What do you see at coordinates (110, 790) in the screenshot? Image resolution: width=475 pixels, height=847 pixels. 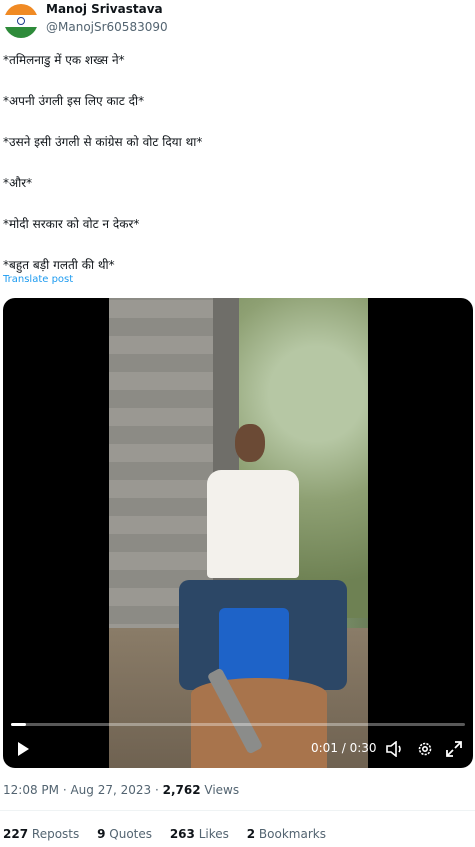 I see `tweet-date: Aug 27, 2023` at bounding box center [110, 790].